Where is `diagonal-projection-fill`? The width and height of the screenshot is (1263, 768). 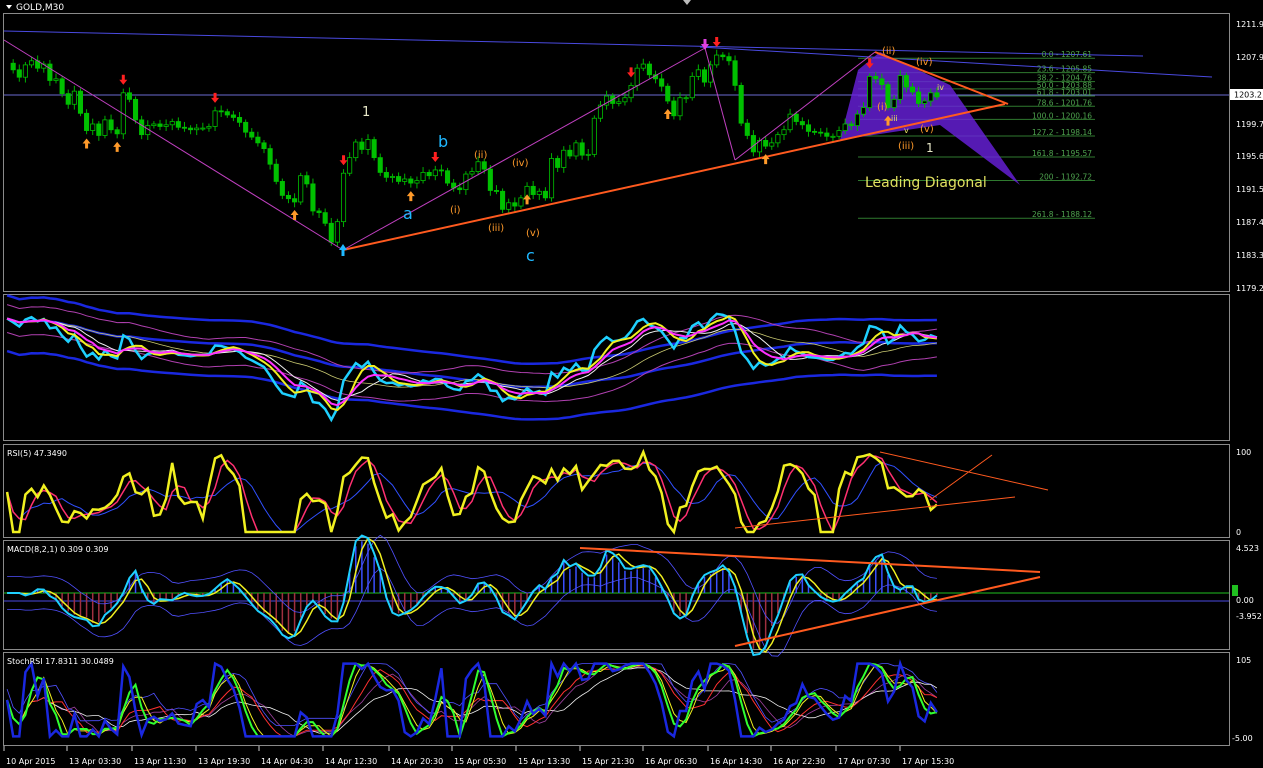 diagonal-projection-fill is located at coordinates (930, 118).